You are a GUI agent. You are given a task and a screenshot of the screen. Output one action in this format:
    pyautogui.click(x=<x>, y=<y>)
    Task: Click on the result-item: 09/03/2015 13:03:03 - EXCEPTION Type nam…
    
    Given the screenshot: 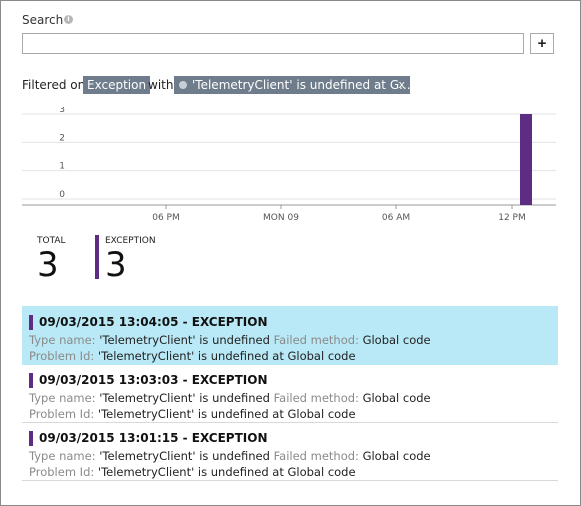 What is the action you would take?
    pyautogui.click(x=290, y=394)
    